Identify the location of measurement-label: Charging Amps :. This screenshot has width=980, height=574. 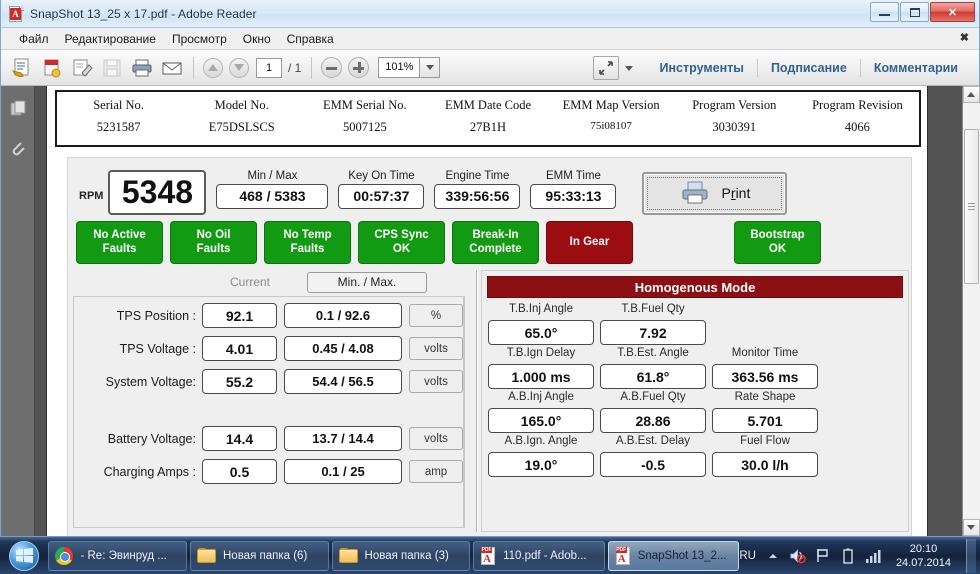
(149, 471).